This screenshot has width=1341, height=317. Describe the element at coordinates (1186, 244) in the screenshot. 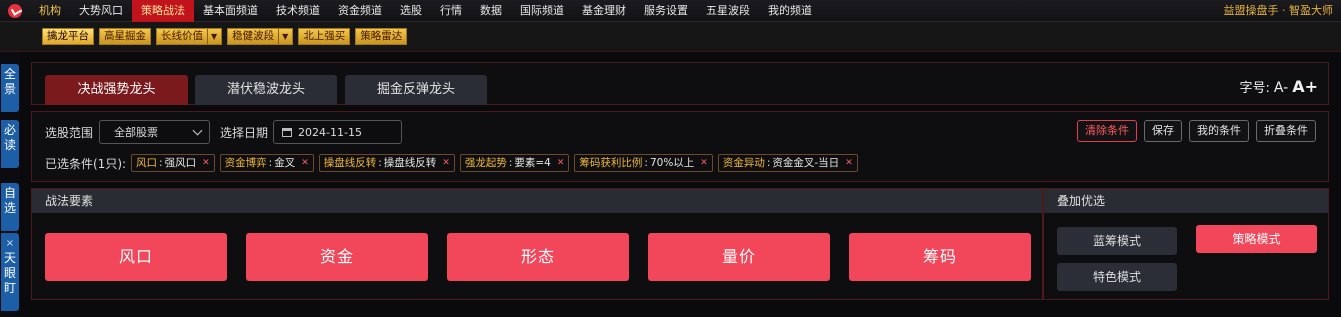

I see `overlay-selection-panel: 叠加优选 蓝筹模式 策略模式 特色模式` at that location.